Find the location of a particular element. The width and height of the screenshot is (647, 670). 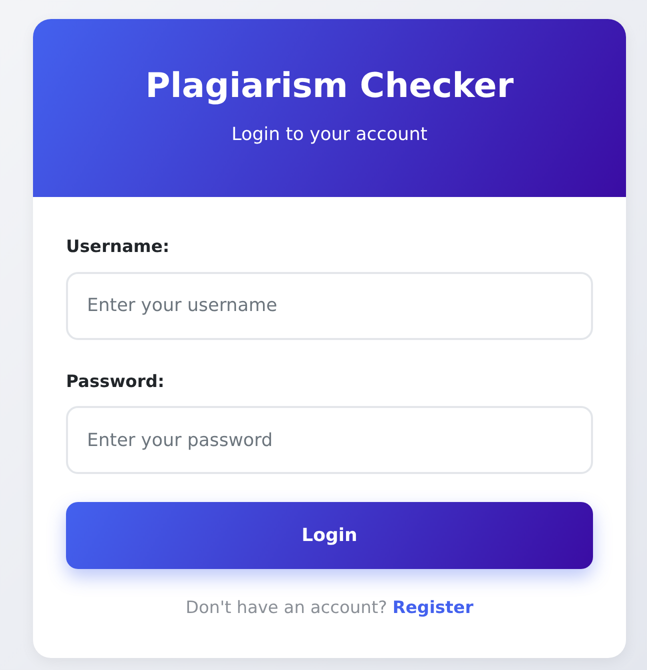

subtitle: Login to your account is located at coordinates (330, 135).